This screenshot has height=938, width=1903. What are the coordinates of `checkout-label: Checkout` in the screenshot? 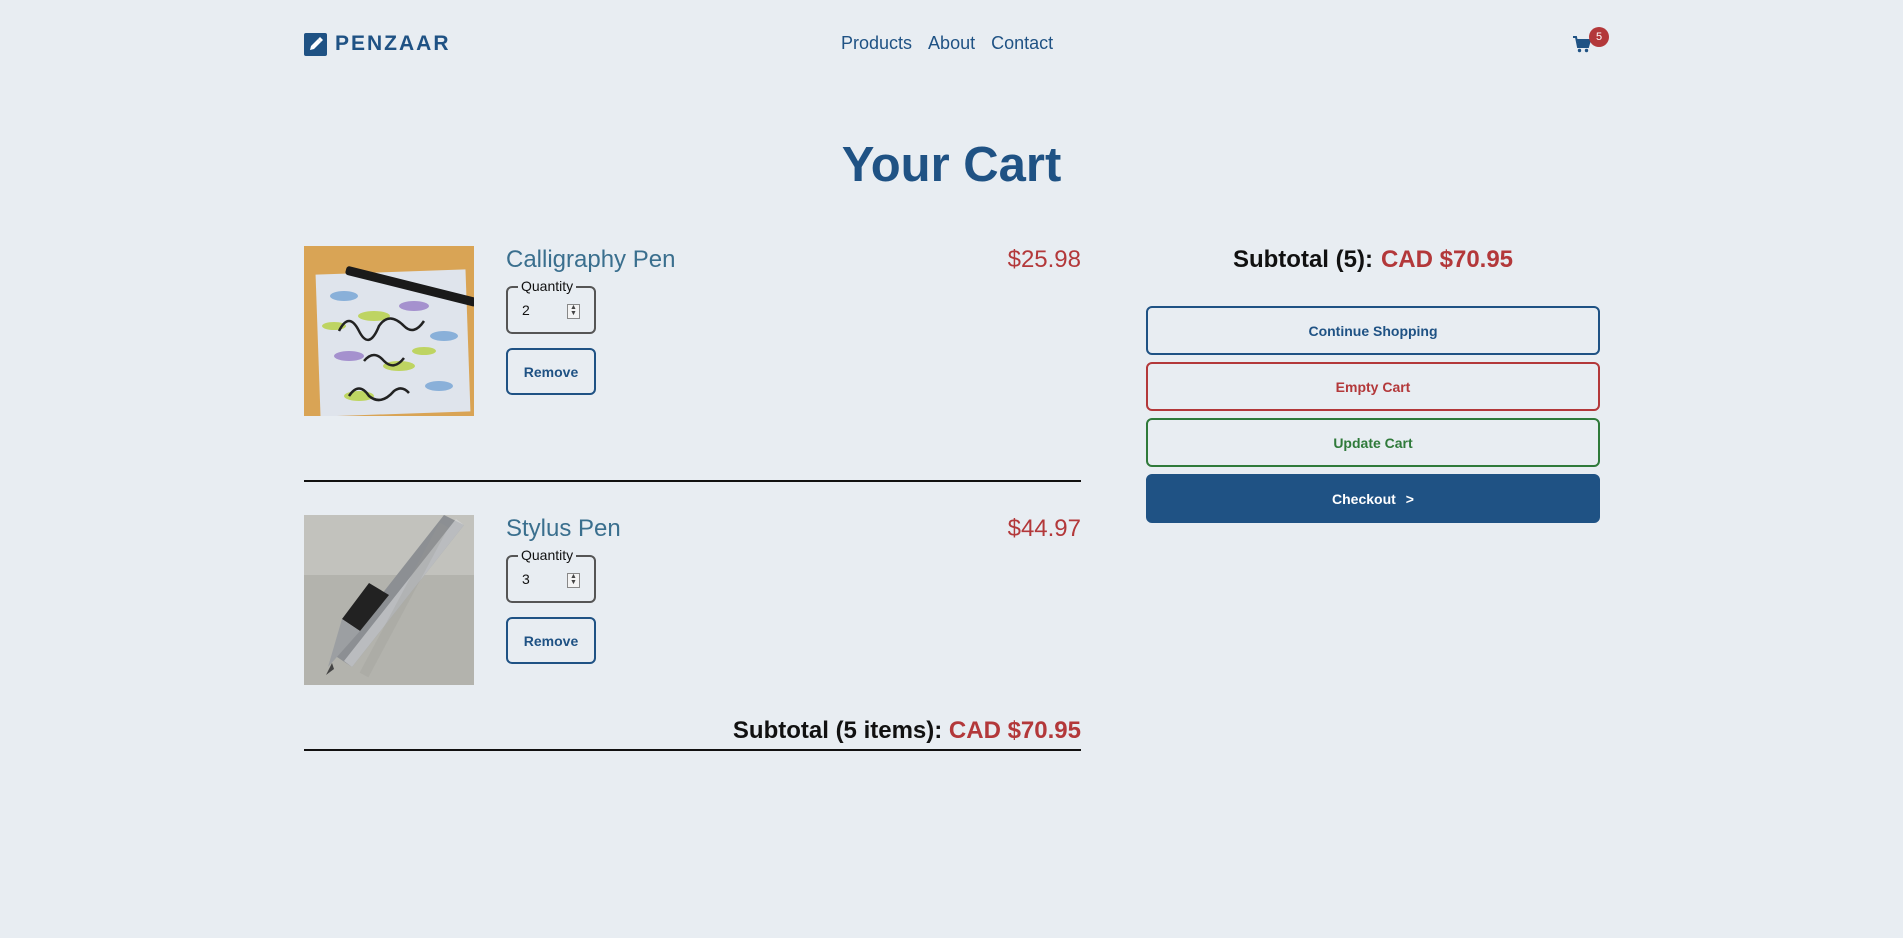 It's located at (1364, 498).